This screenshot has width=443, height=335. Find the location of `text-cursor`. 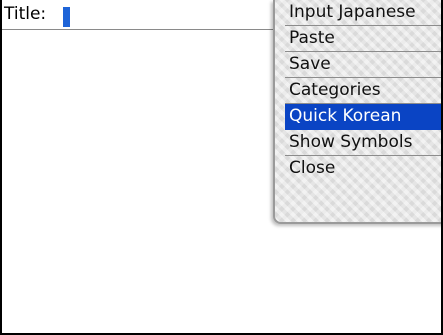

text-cursor is located at coordinates (66, 17).